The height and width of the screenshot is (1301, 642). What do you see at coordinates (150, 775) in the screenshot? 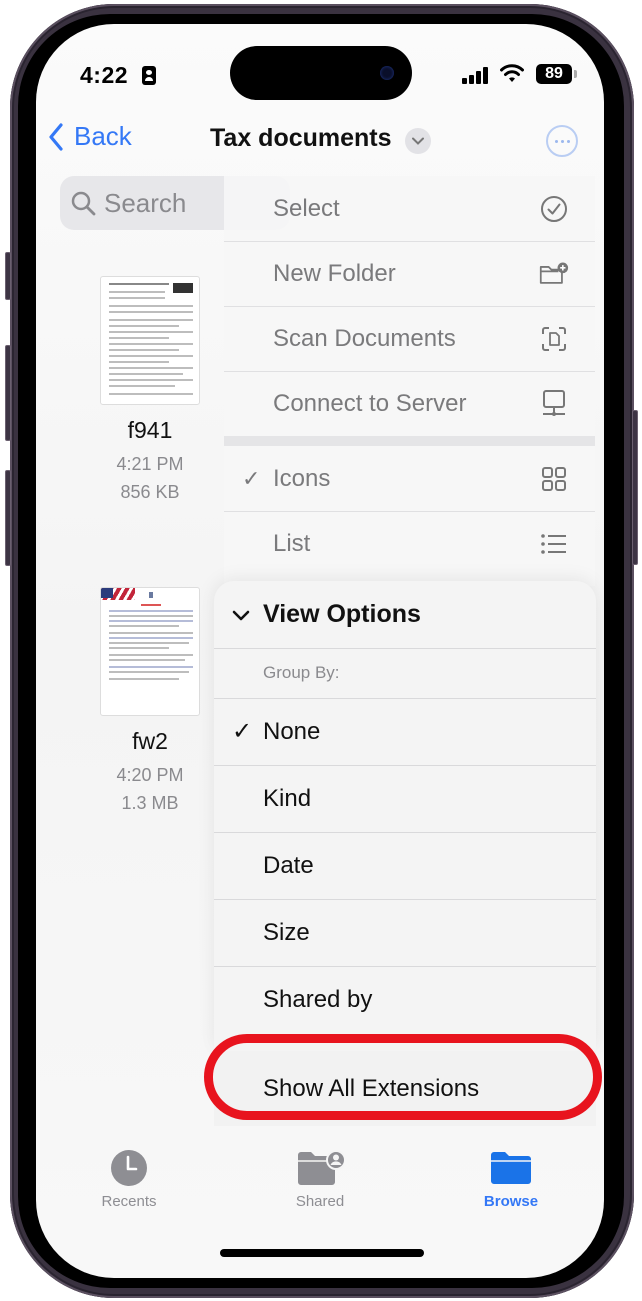
I see `file-date: 4:20 PM` at bounding box center [150, 775].